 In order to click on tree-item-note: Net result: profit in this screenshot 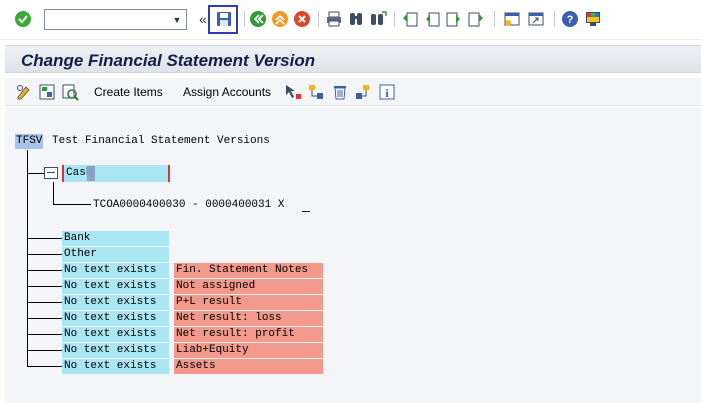, I will do `click(248, 334)`.